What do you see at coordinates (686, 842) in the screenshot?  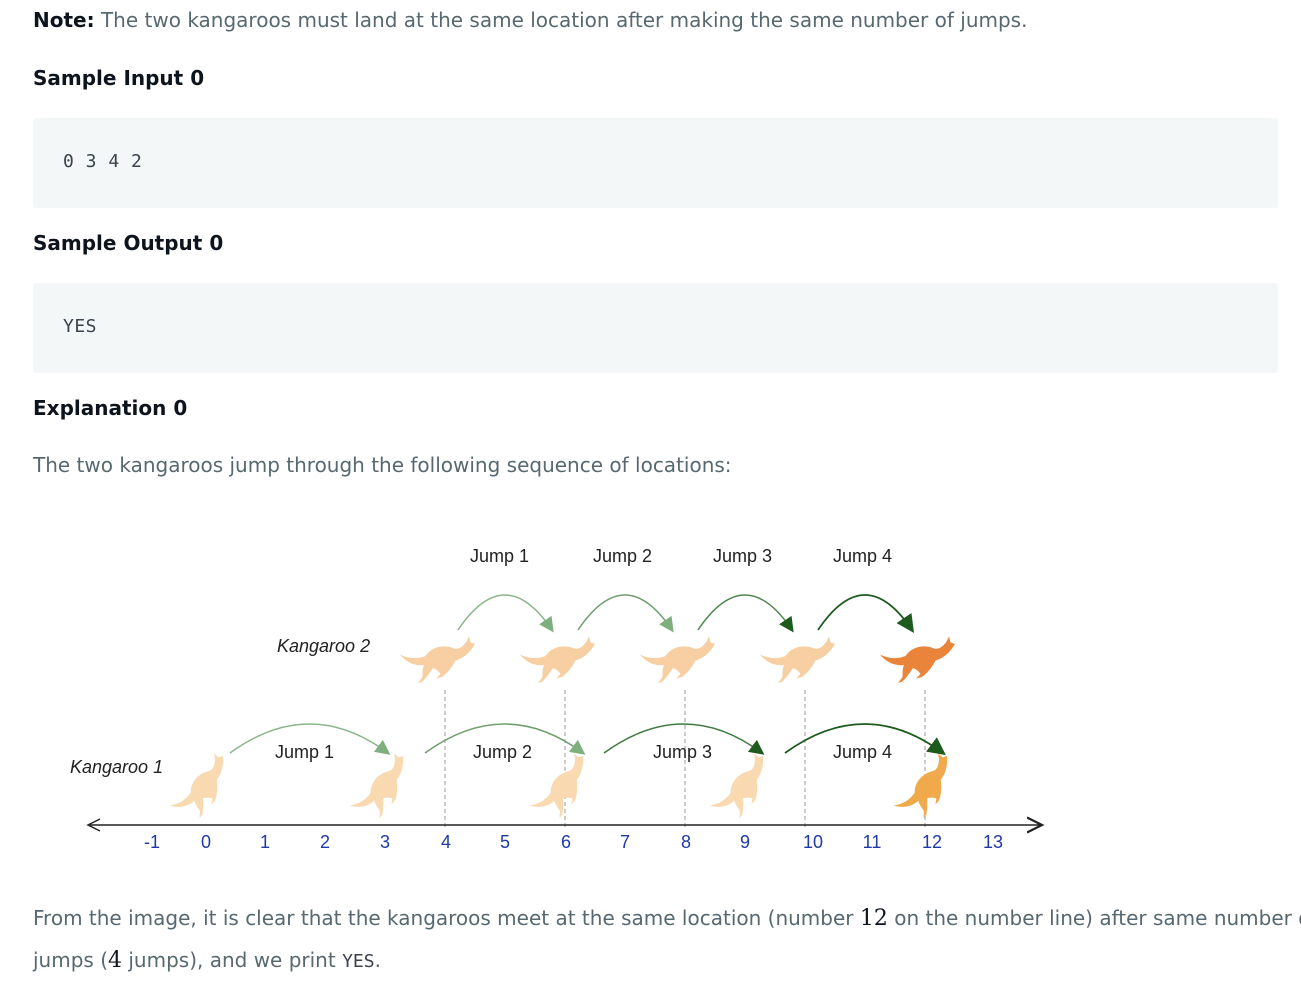 I see `tick-label: 8` at bounding box center [686, 842].